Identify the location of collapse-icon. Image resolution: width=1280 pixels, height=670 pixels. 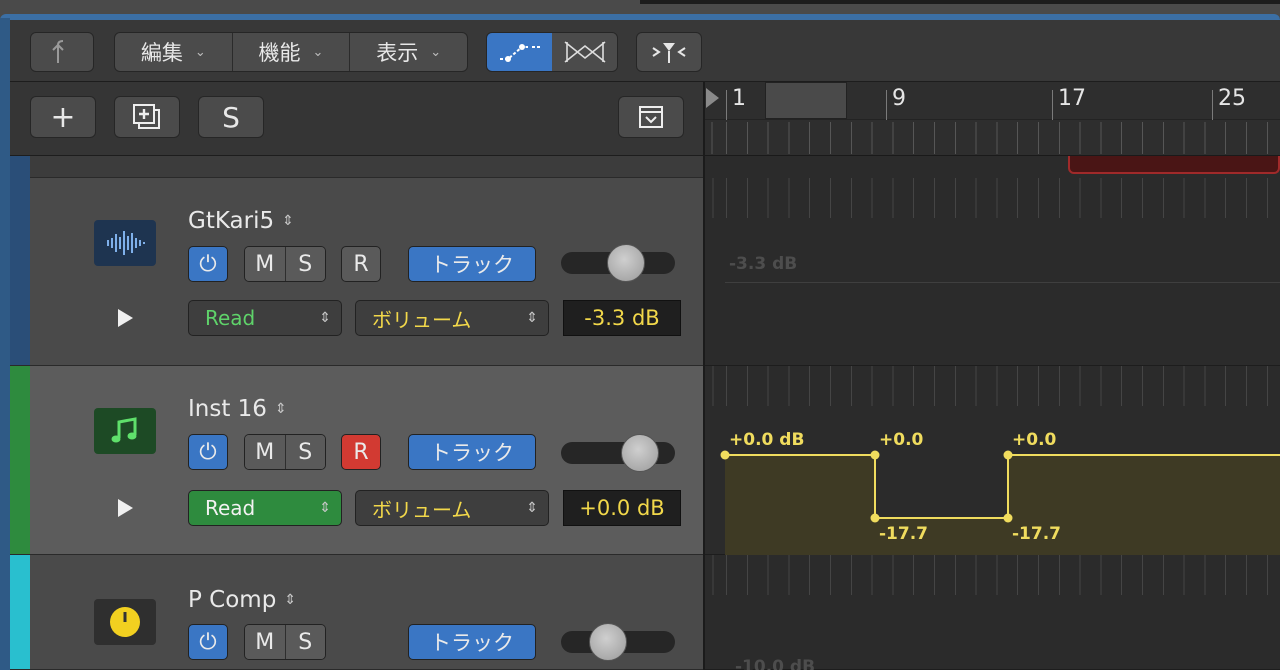
(651, 117).